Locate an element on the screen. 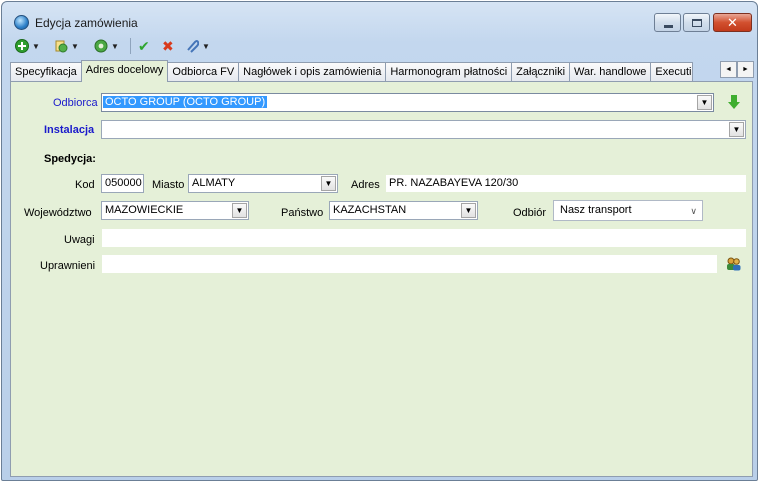 The image size is (760, 482). tab-executi: Executi is located at coordinates (672, 72).